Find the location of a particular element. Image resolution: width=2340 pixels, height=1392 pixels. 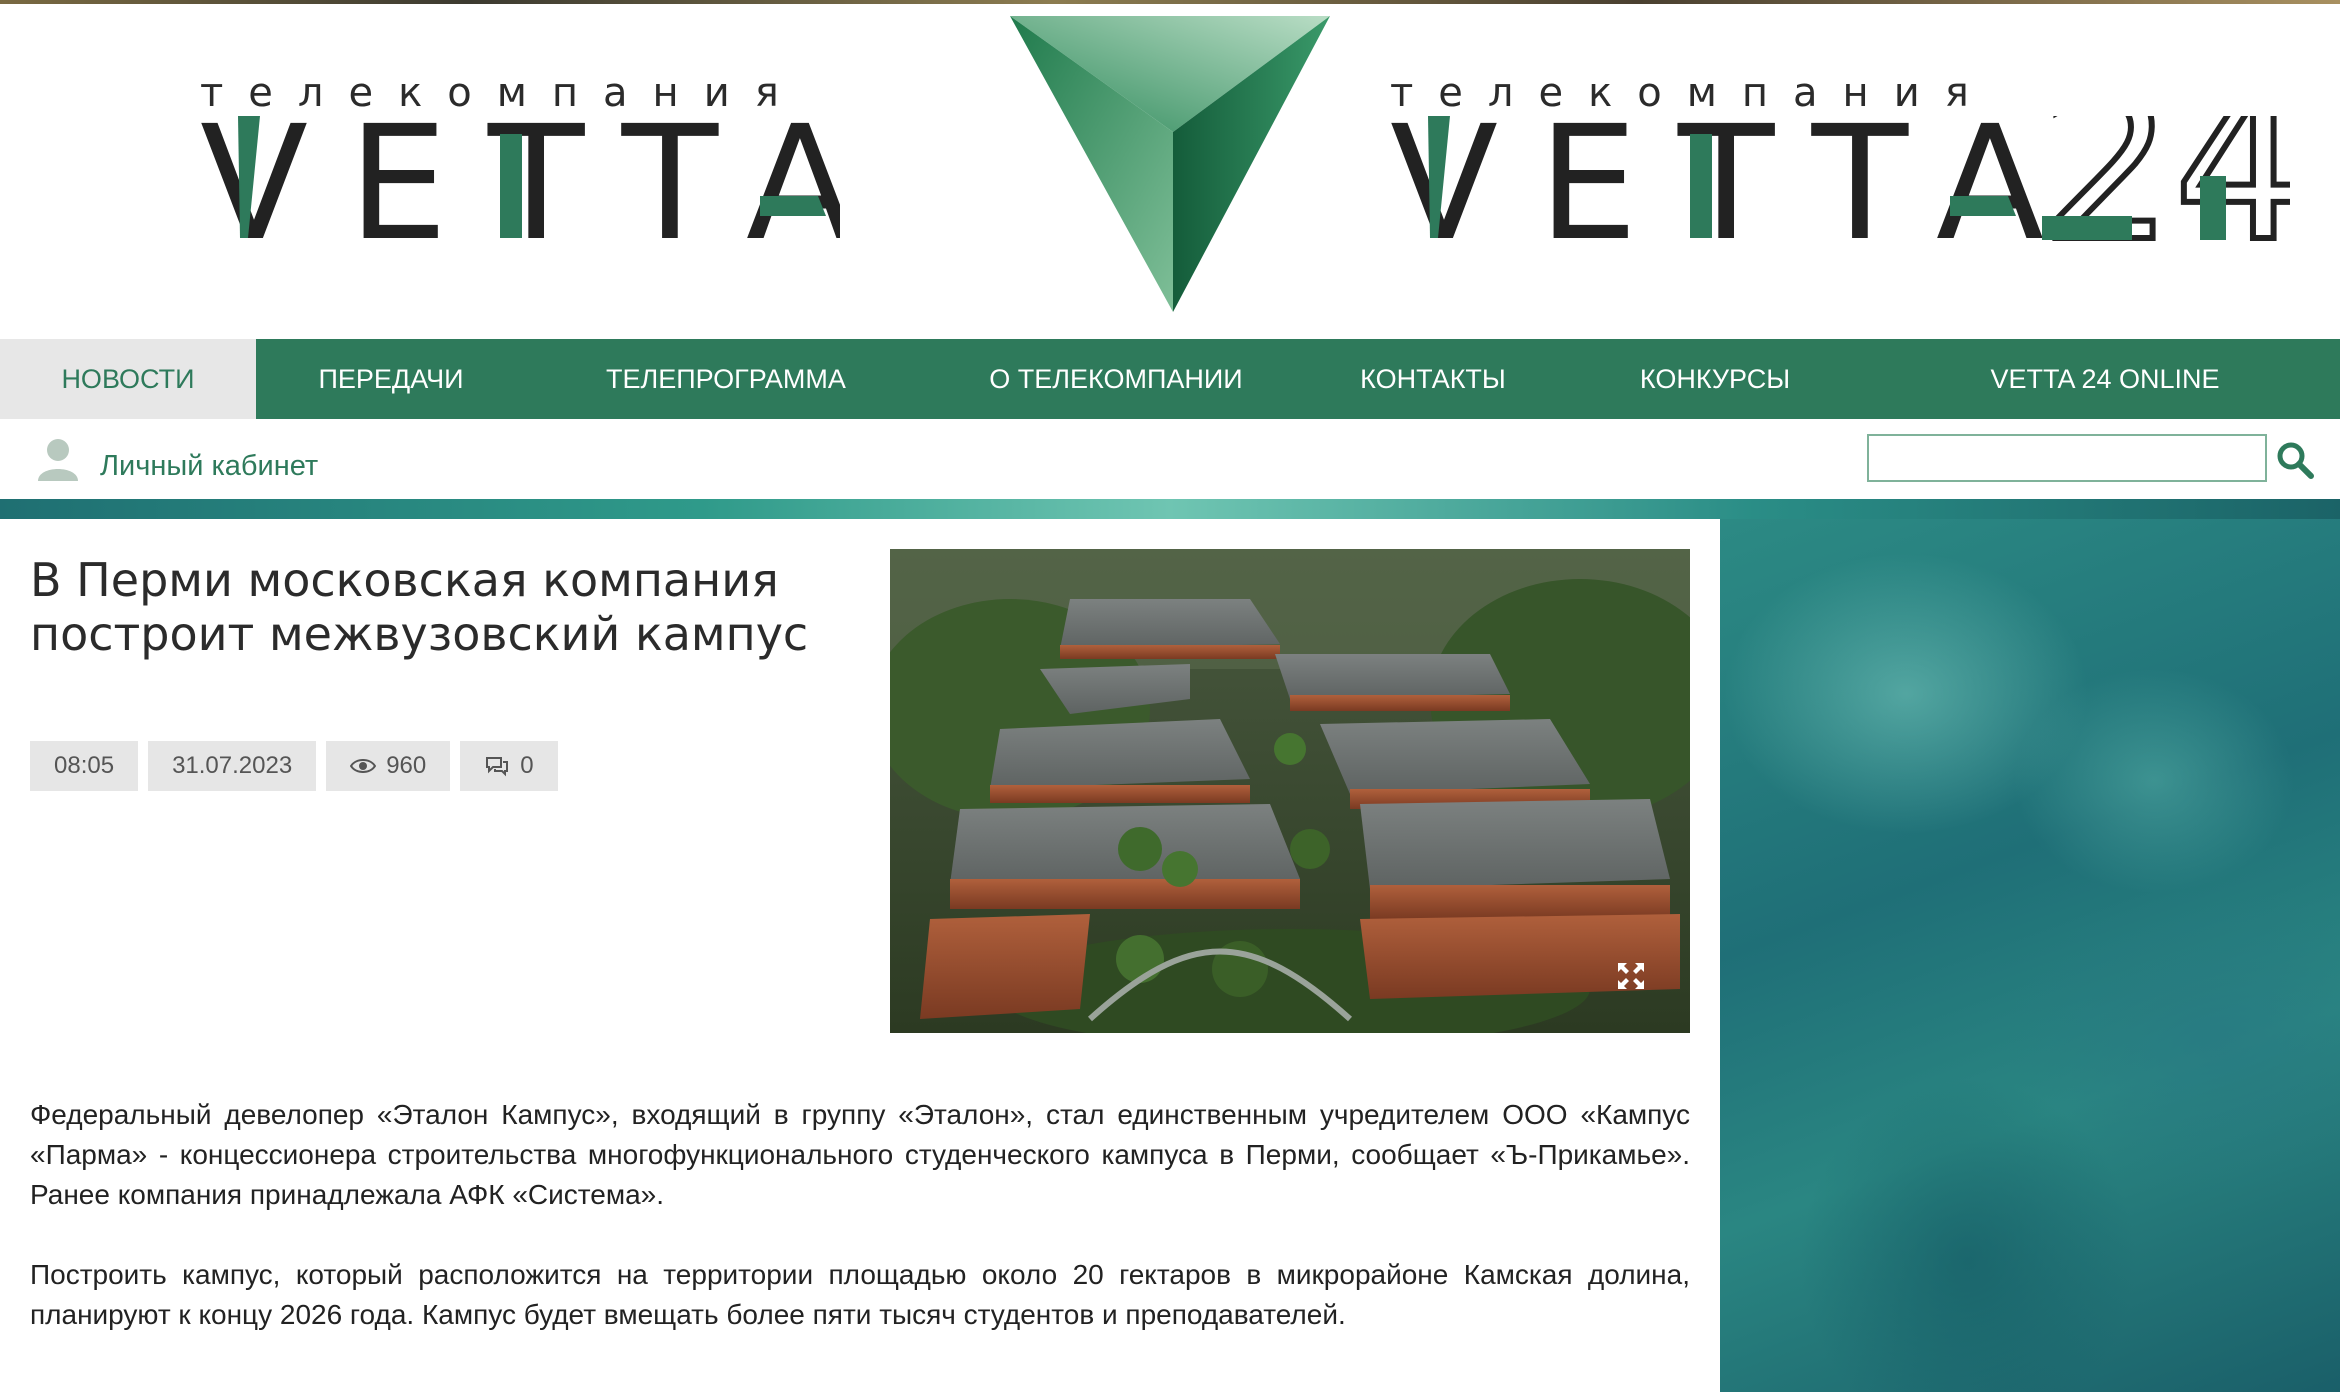

personal-account-link: Личный кабинет is located at coordinates (177, 460).